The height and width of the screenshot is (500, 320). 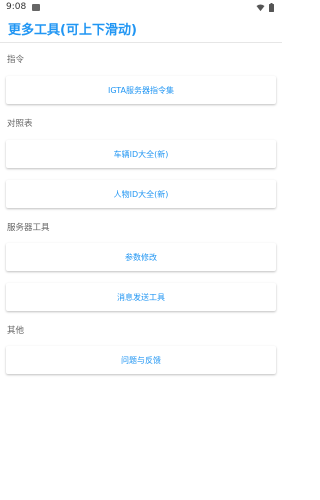 I want to click on section-label-commands: 指令, so click(x=16, y=60).